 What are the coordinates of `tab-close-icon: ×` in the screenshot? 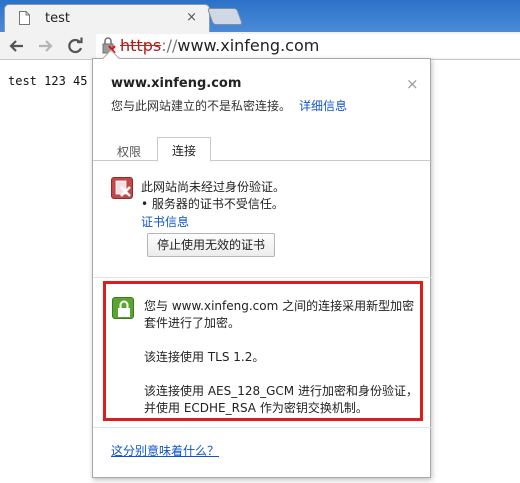 It's located at (191, 17).